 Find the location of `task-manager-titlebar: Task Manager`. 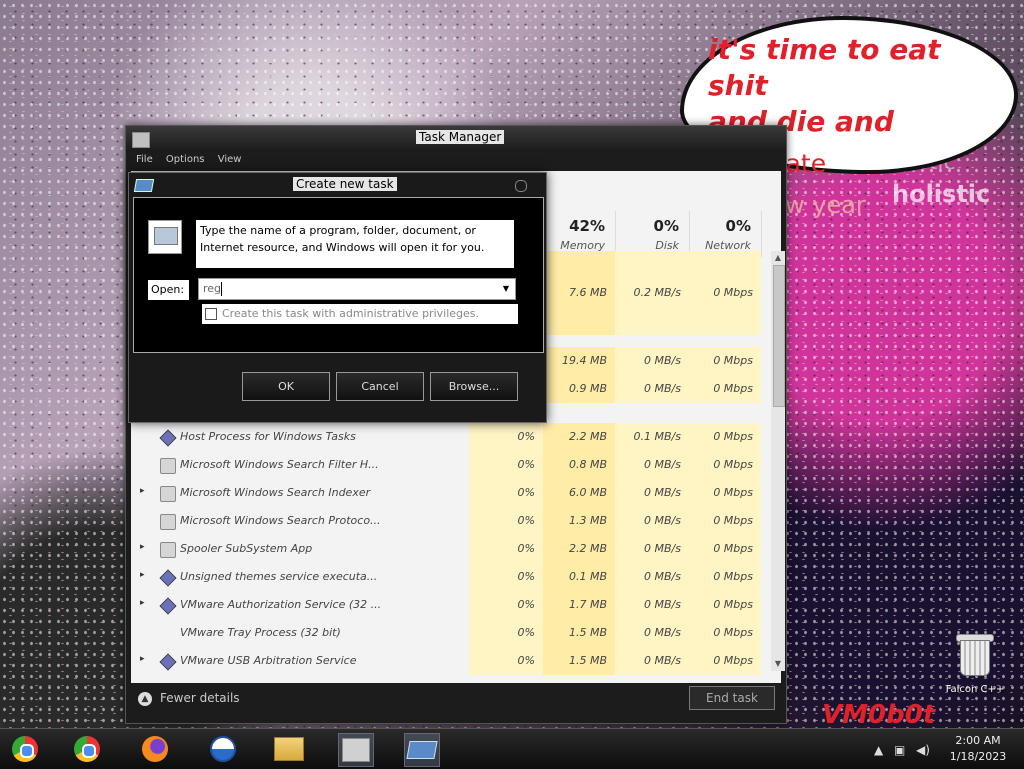

task-manager-titlebar: Task Manager is located at coordinates (456, 139).